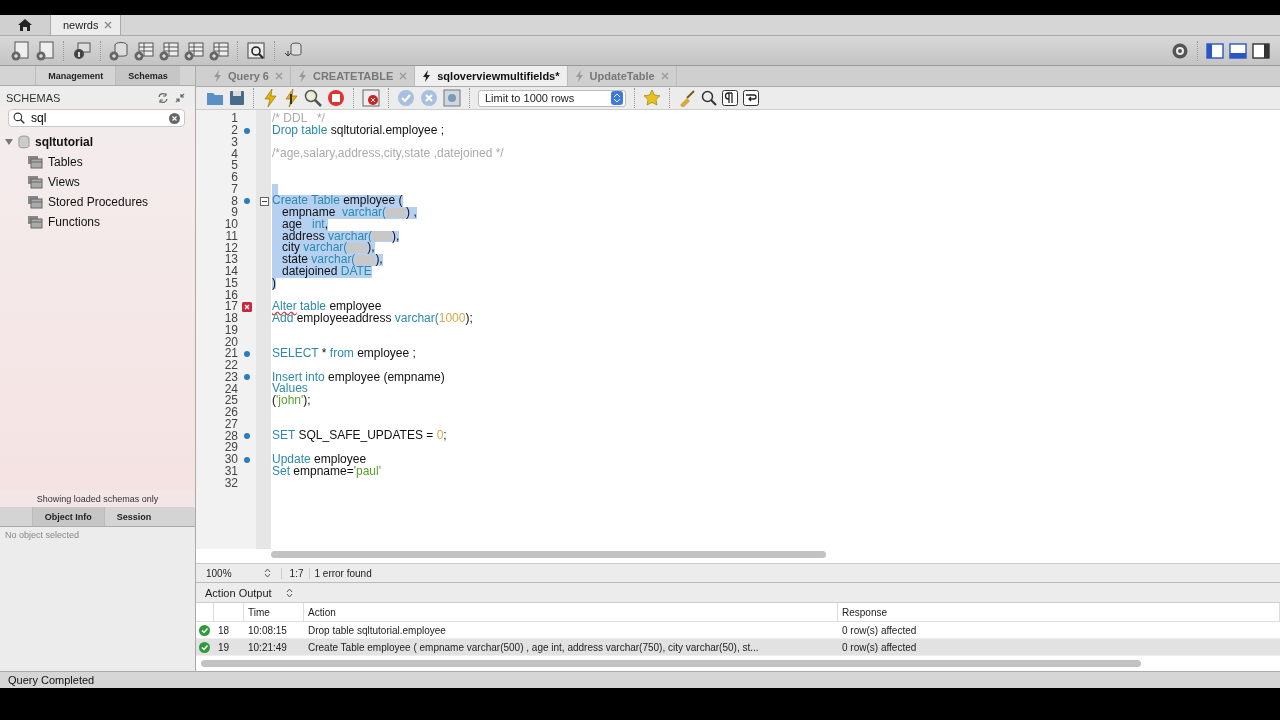 The height and width of the screenshot is (720, 1280). Describe the element at coordinates (97, 599) in the screenshot. I see `info-text: No object selected` at that location.